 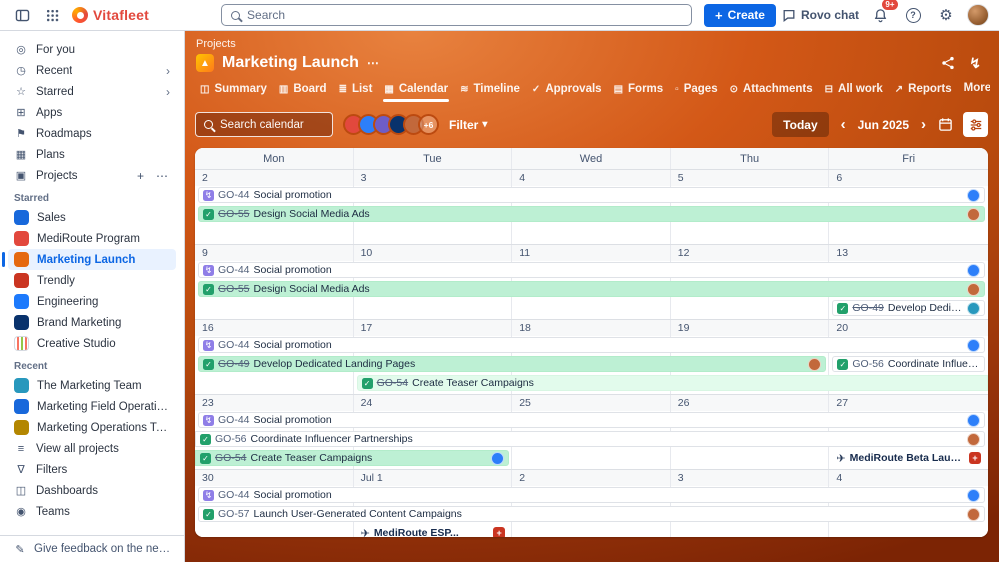 What do you see at coordinates (591, 64) in the screenshot?
I see `project-header: ▲ Marketing Launch ⋯ ↯` at bounding box center [591, 64].